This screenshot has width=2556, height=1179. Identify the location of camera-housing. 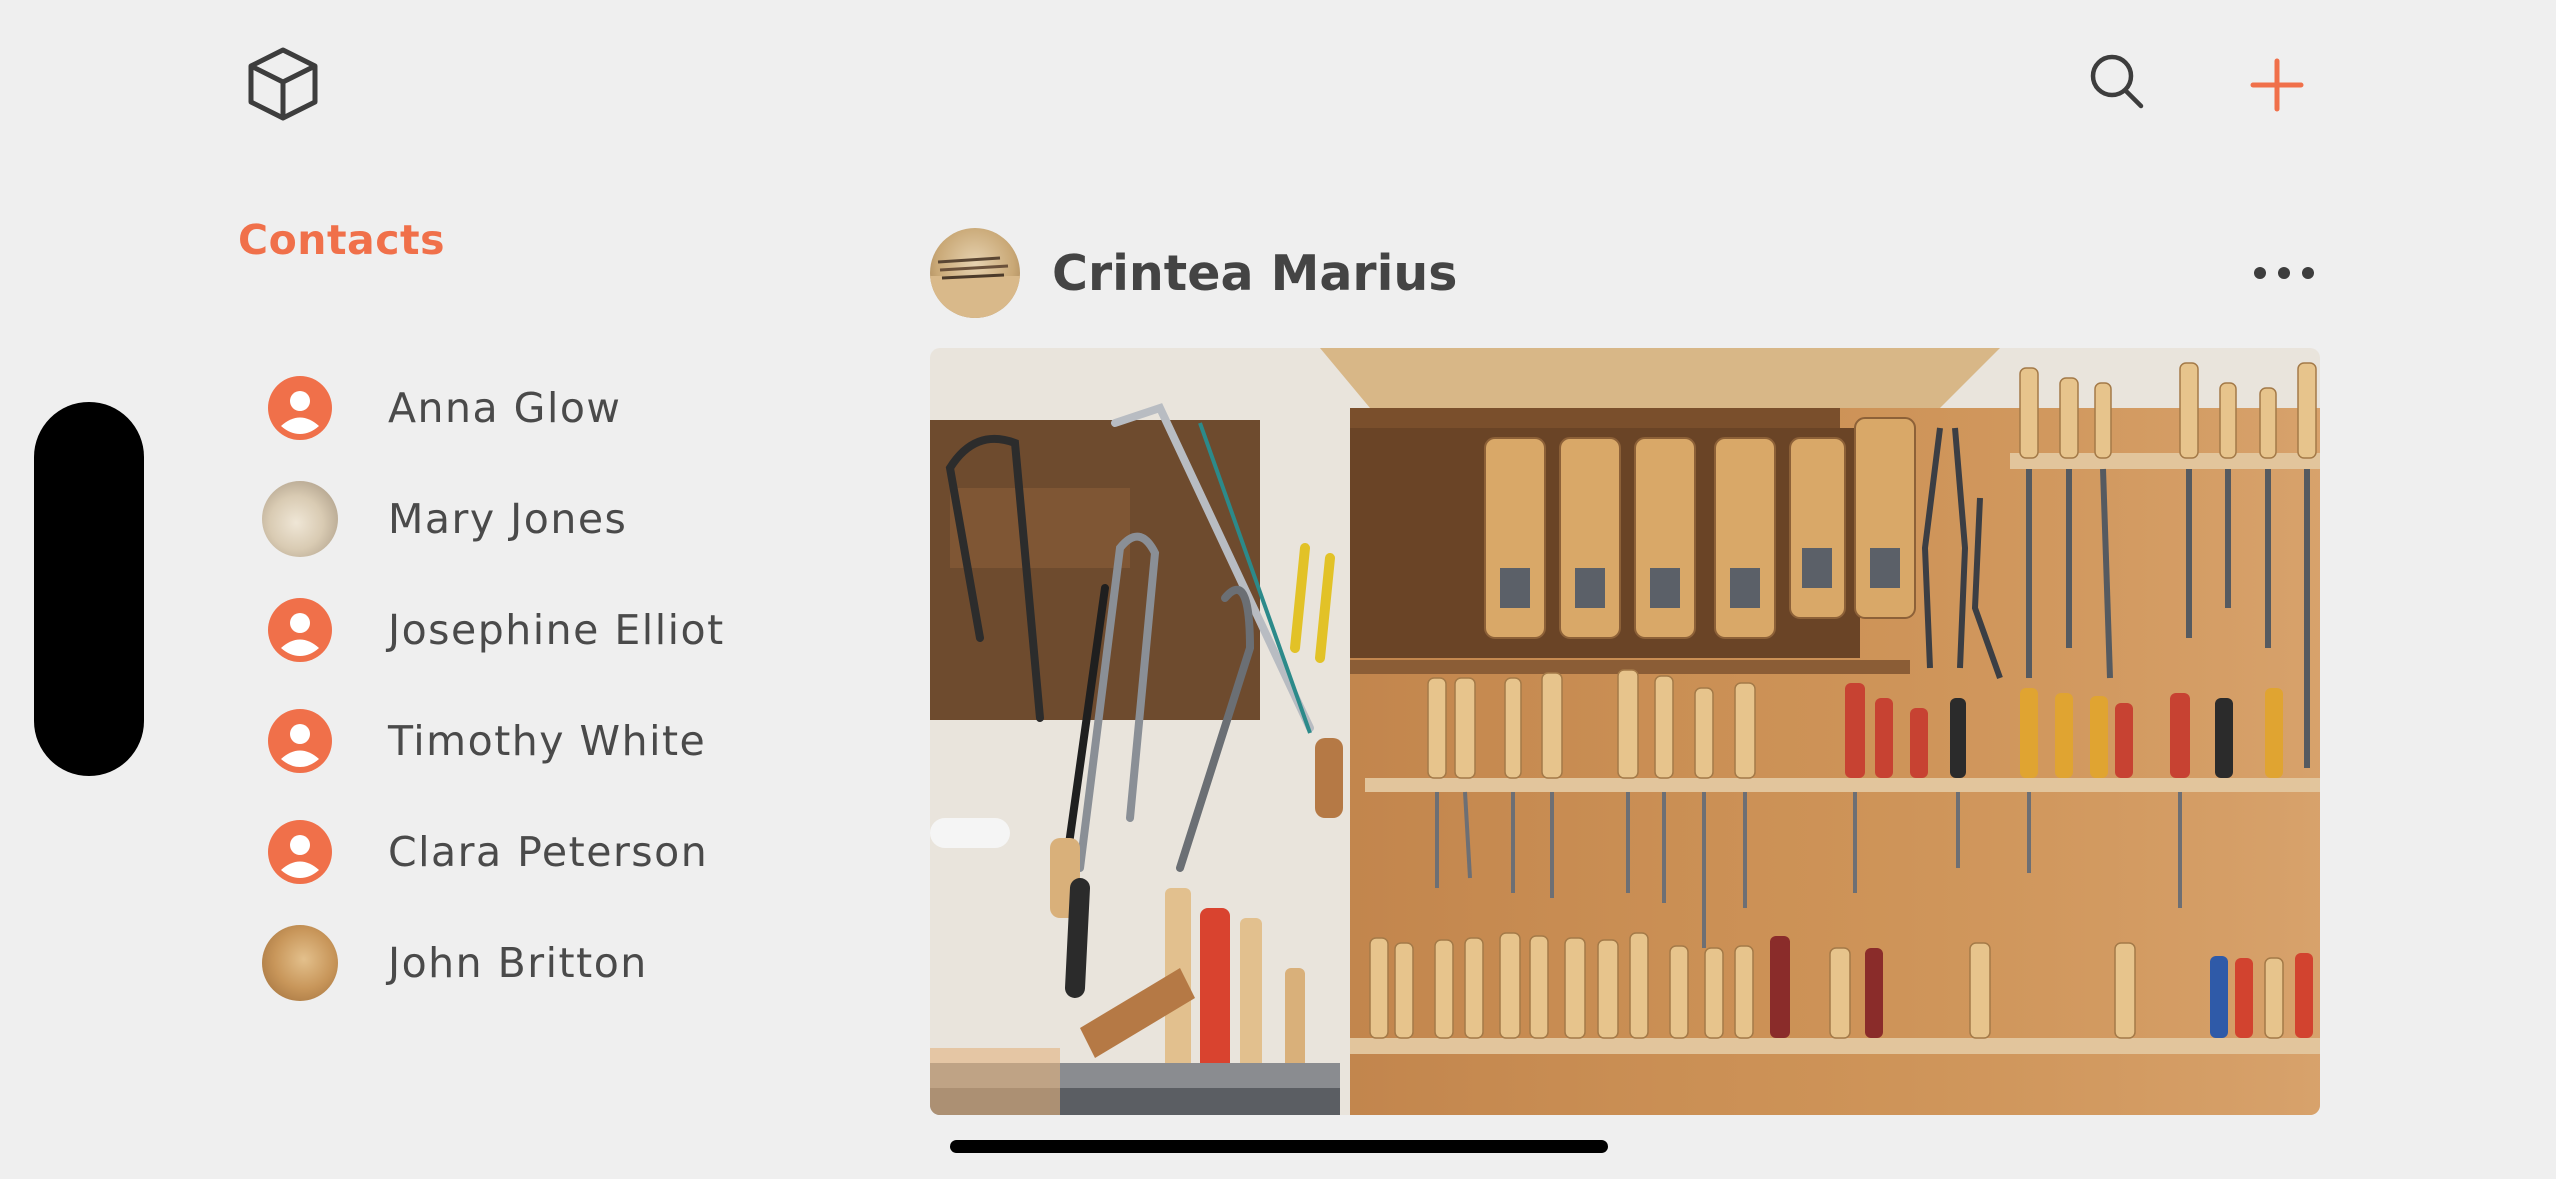
(89, 589).